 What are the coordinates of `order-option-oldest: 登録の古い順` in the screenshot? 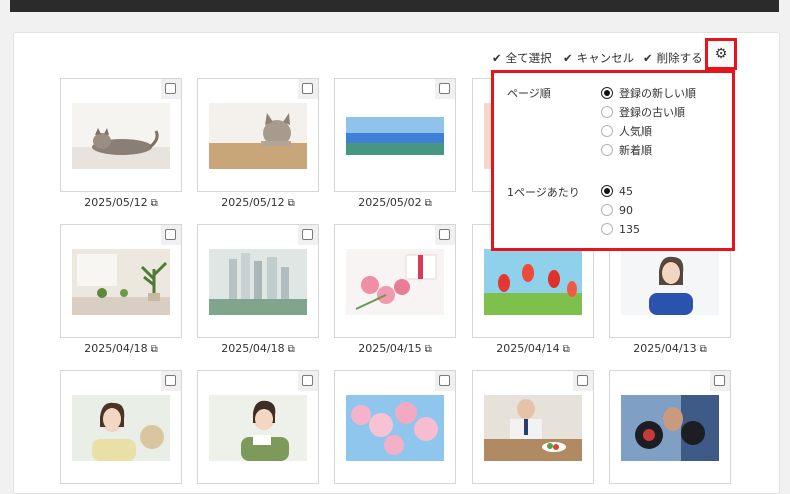 It's located at (643, 111).